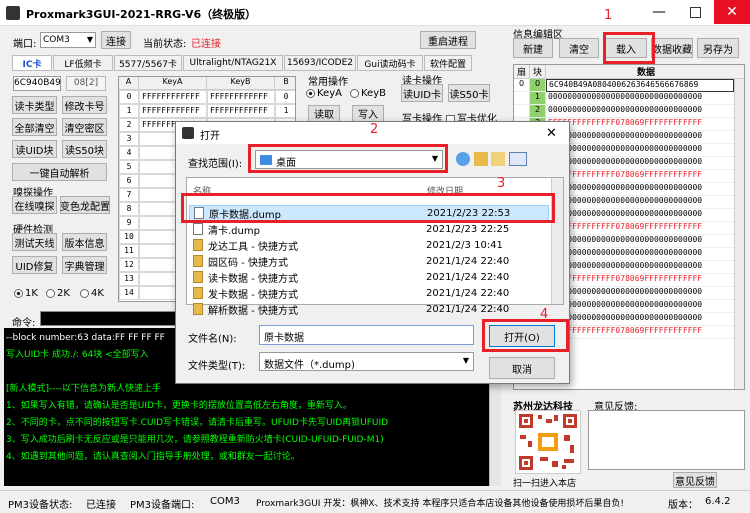 The width and height of the screenshot is (750, 513). What do you see at coordinates (148, 63) in the screenshot?
I see `tab-5577: 5577/5567卡` at bounding box center [148, 63].